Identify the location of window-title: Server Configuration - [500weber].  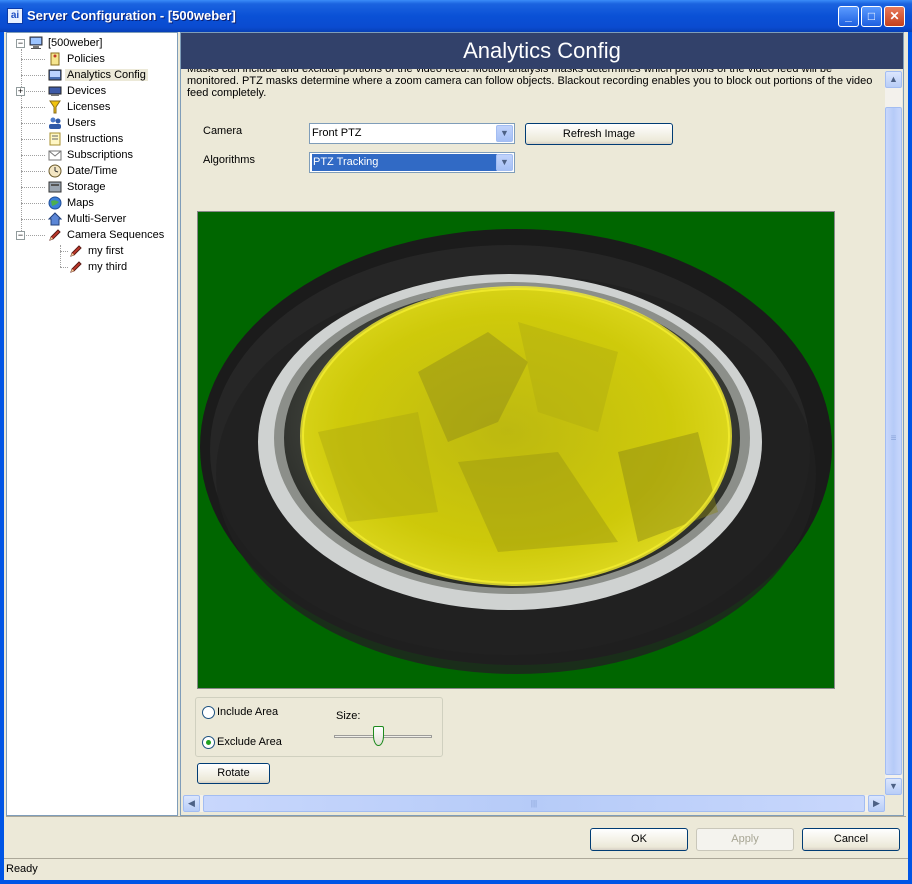
(131, 15).